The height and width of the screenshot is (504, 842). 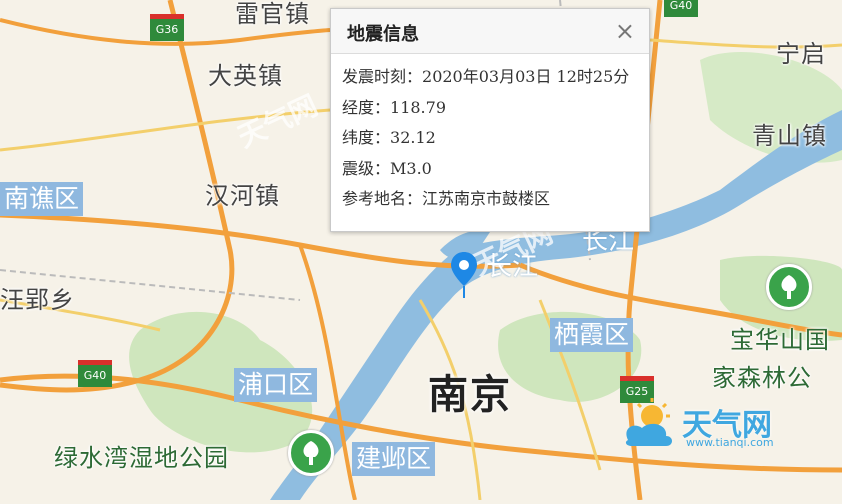 I want to click on city-label: 南京, so click(x=470, y=395).